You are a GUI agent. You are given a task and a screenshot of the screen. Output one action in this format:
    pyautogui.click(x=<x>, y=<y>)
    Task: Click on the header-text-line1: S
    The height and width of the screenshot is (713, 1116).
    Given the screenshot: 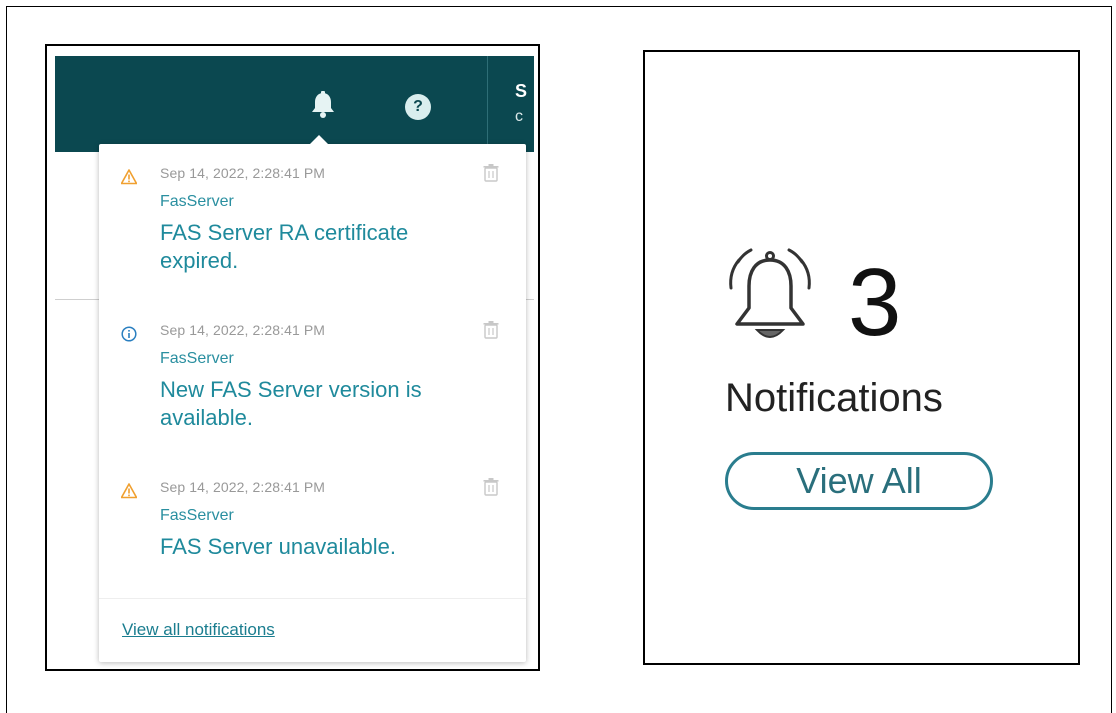 What is the action you would take?
    pyautogui.click(x=521, y=91)
    